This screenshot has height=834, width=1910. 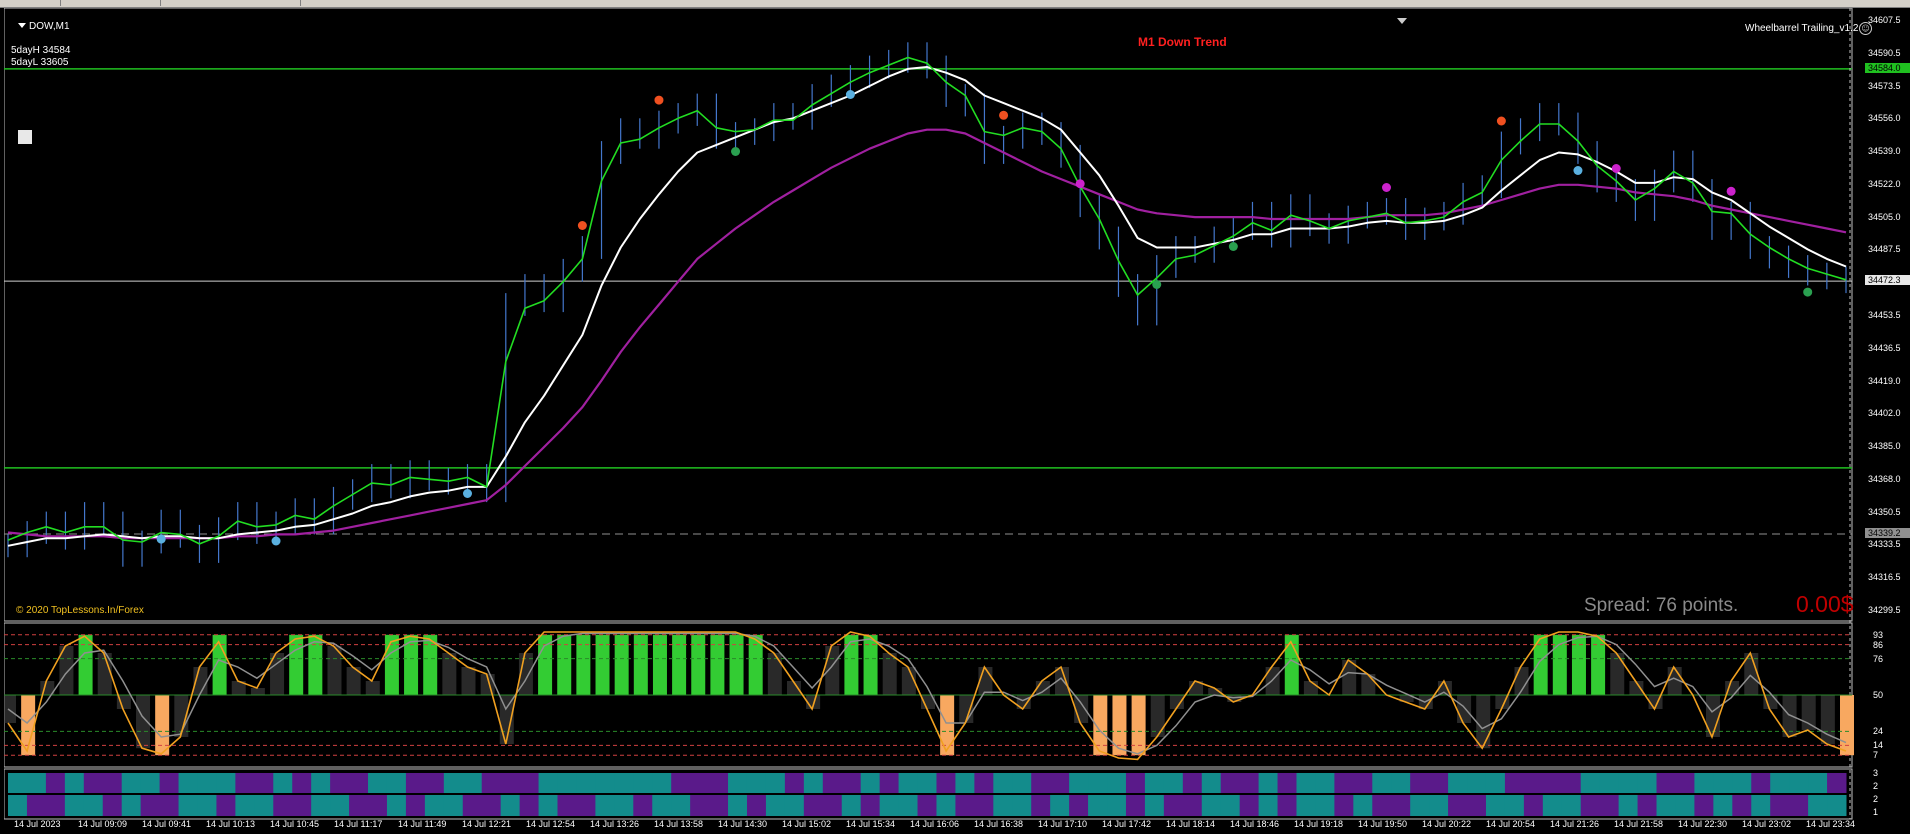 What do you see at coordinates (22, 25) in the screenshot?
I see `dropdown-arrow-icon` at bounding box center [22, 25].